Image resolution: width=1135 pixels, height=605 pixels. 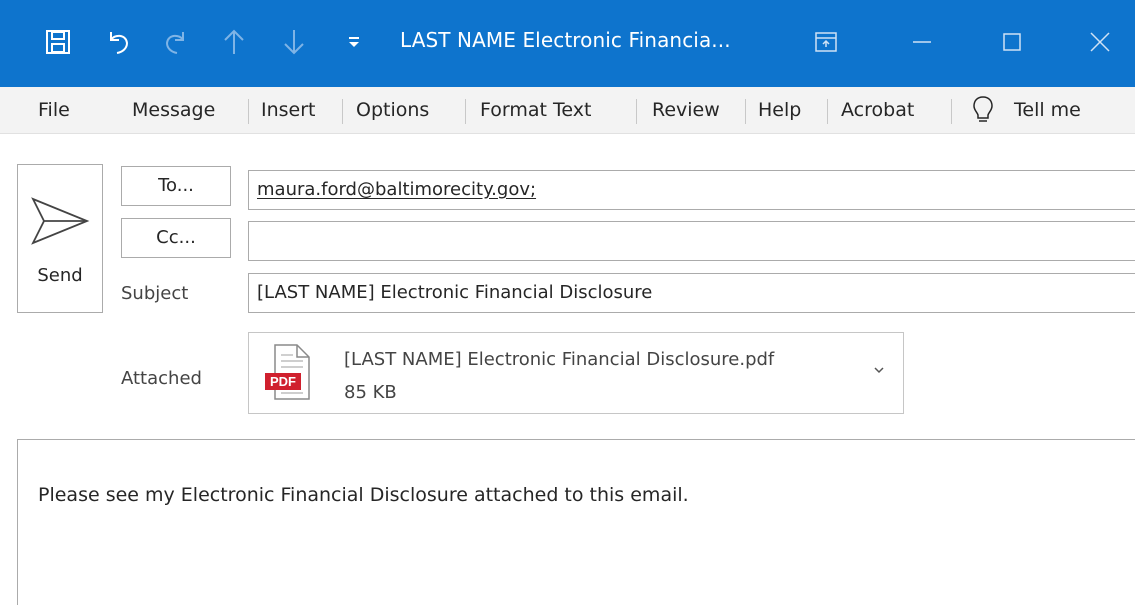 I want to click on menu-options: Options, so click(x=392, y=110).